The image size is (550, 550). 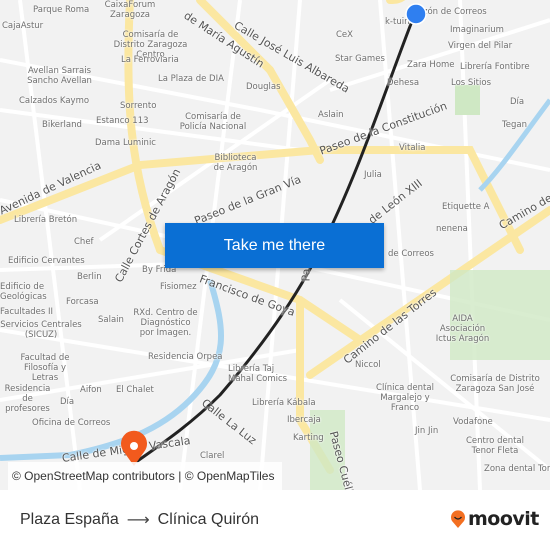 What do you see at coordinates (431, 65) in the screenshot?
I see `poi-label: Zara Home` at bounding box center [431, 65].